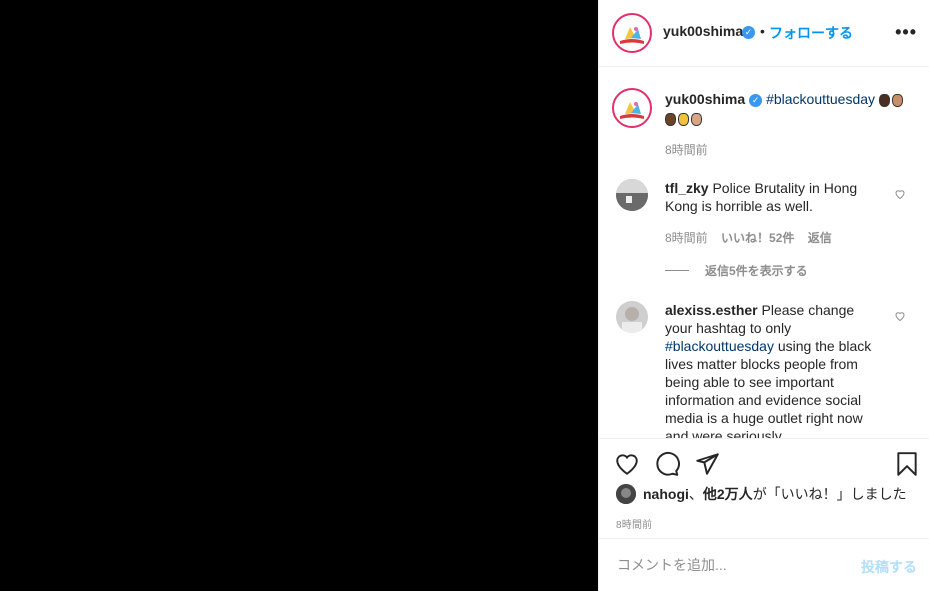  Describe the element at coordinates (696, 119) in the screenshot. I see `raised-fist-light-emoji-icon` at that location.